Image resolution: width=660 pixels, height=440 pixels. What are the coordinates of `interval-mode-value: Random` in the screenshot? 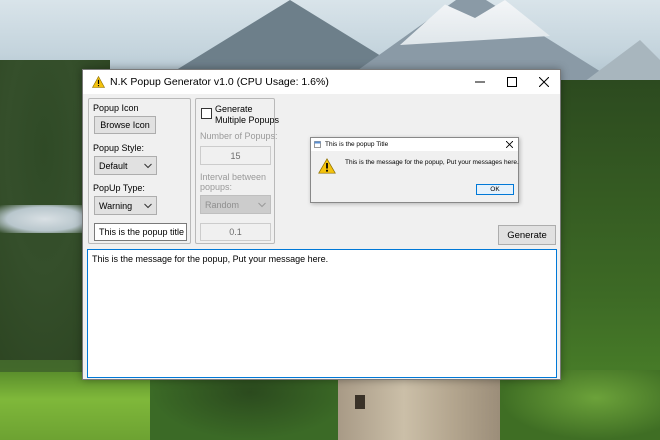 It's located at (222, 204).